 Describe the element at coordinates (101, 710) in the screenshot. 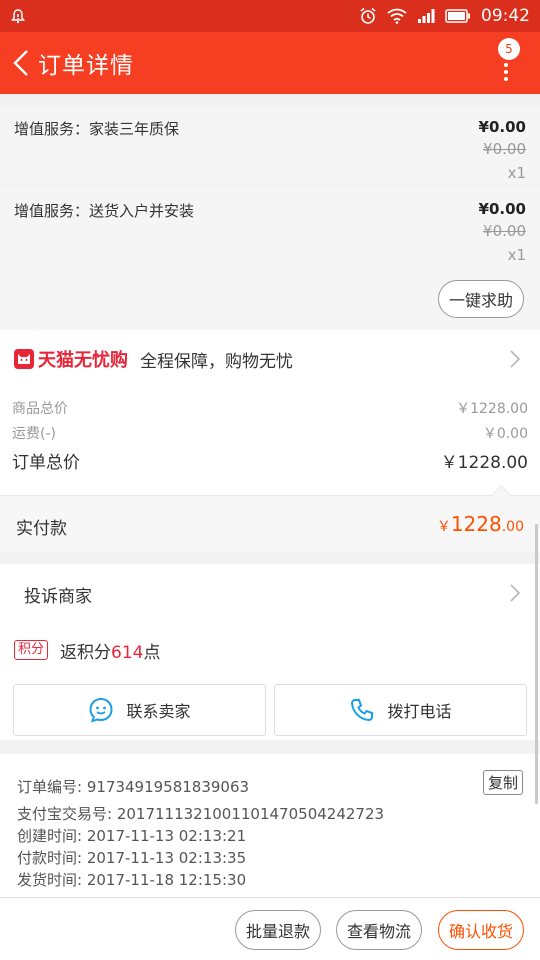

I see `chat-bubble-icon` at that location.